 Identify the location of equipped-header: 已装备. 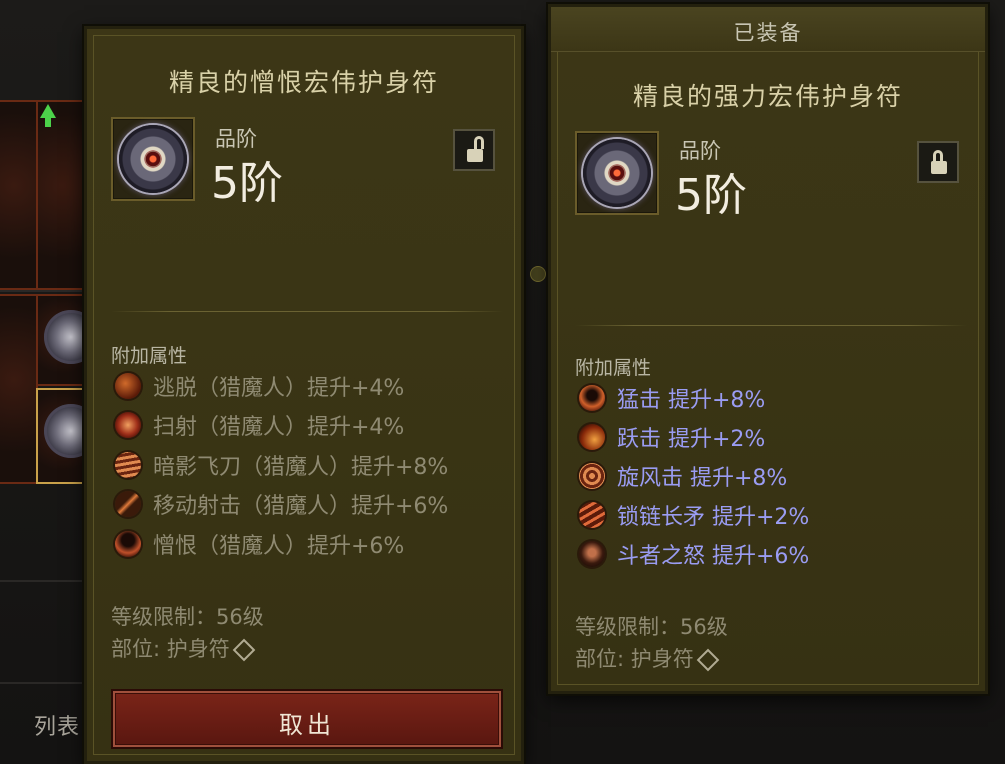
(768, 29).